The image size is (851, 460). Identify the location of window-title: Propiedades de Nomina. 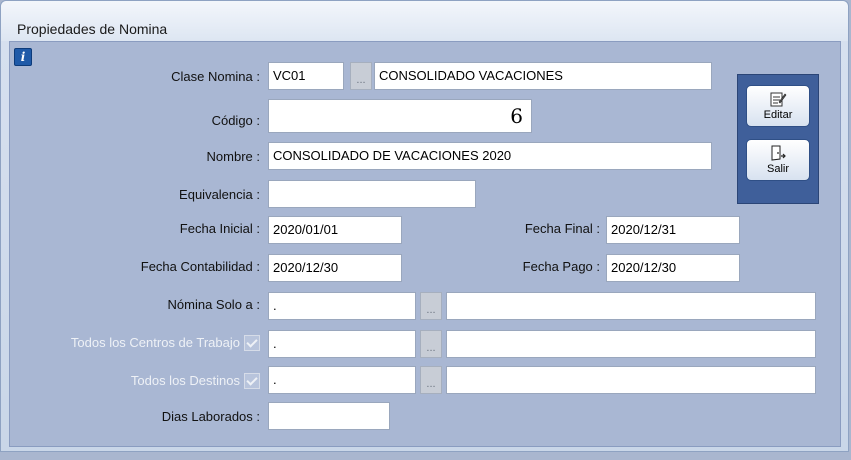
(92, 29).